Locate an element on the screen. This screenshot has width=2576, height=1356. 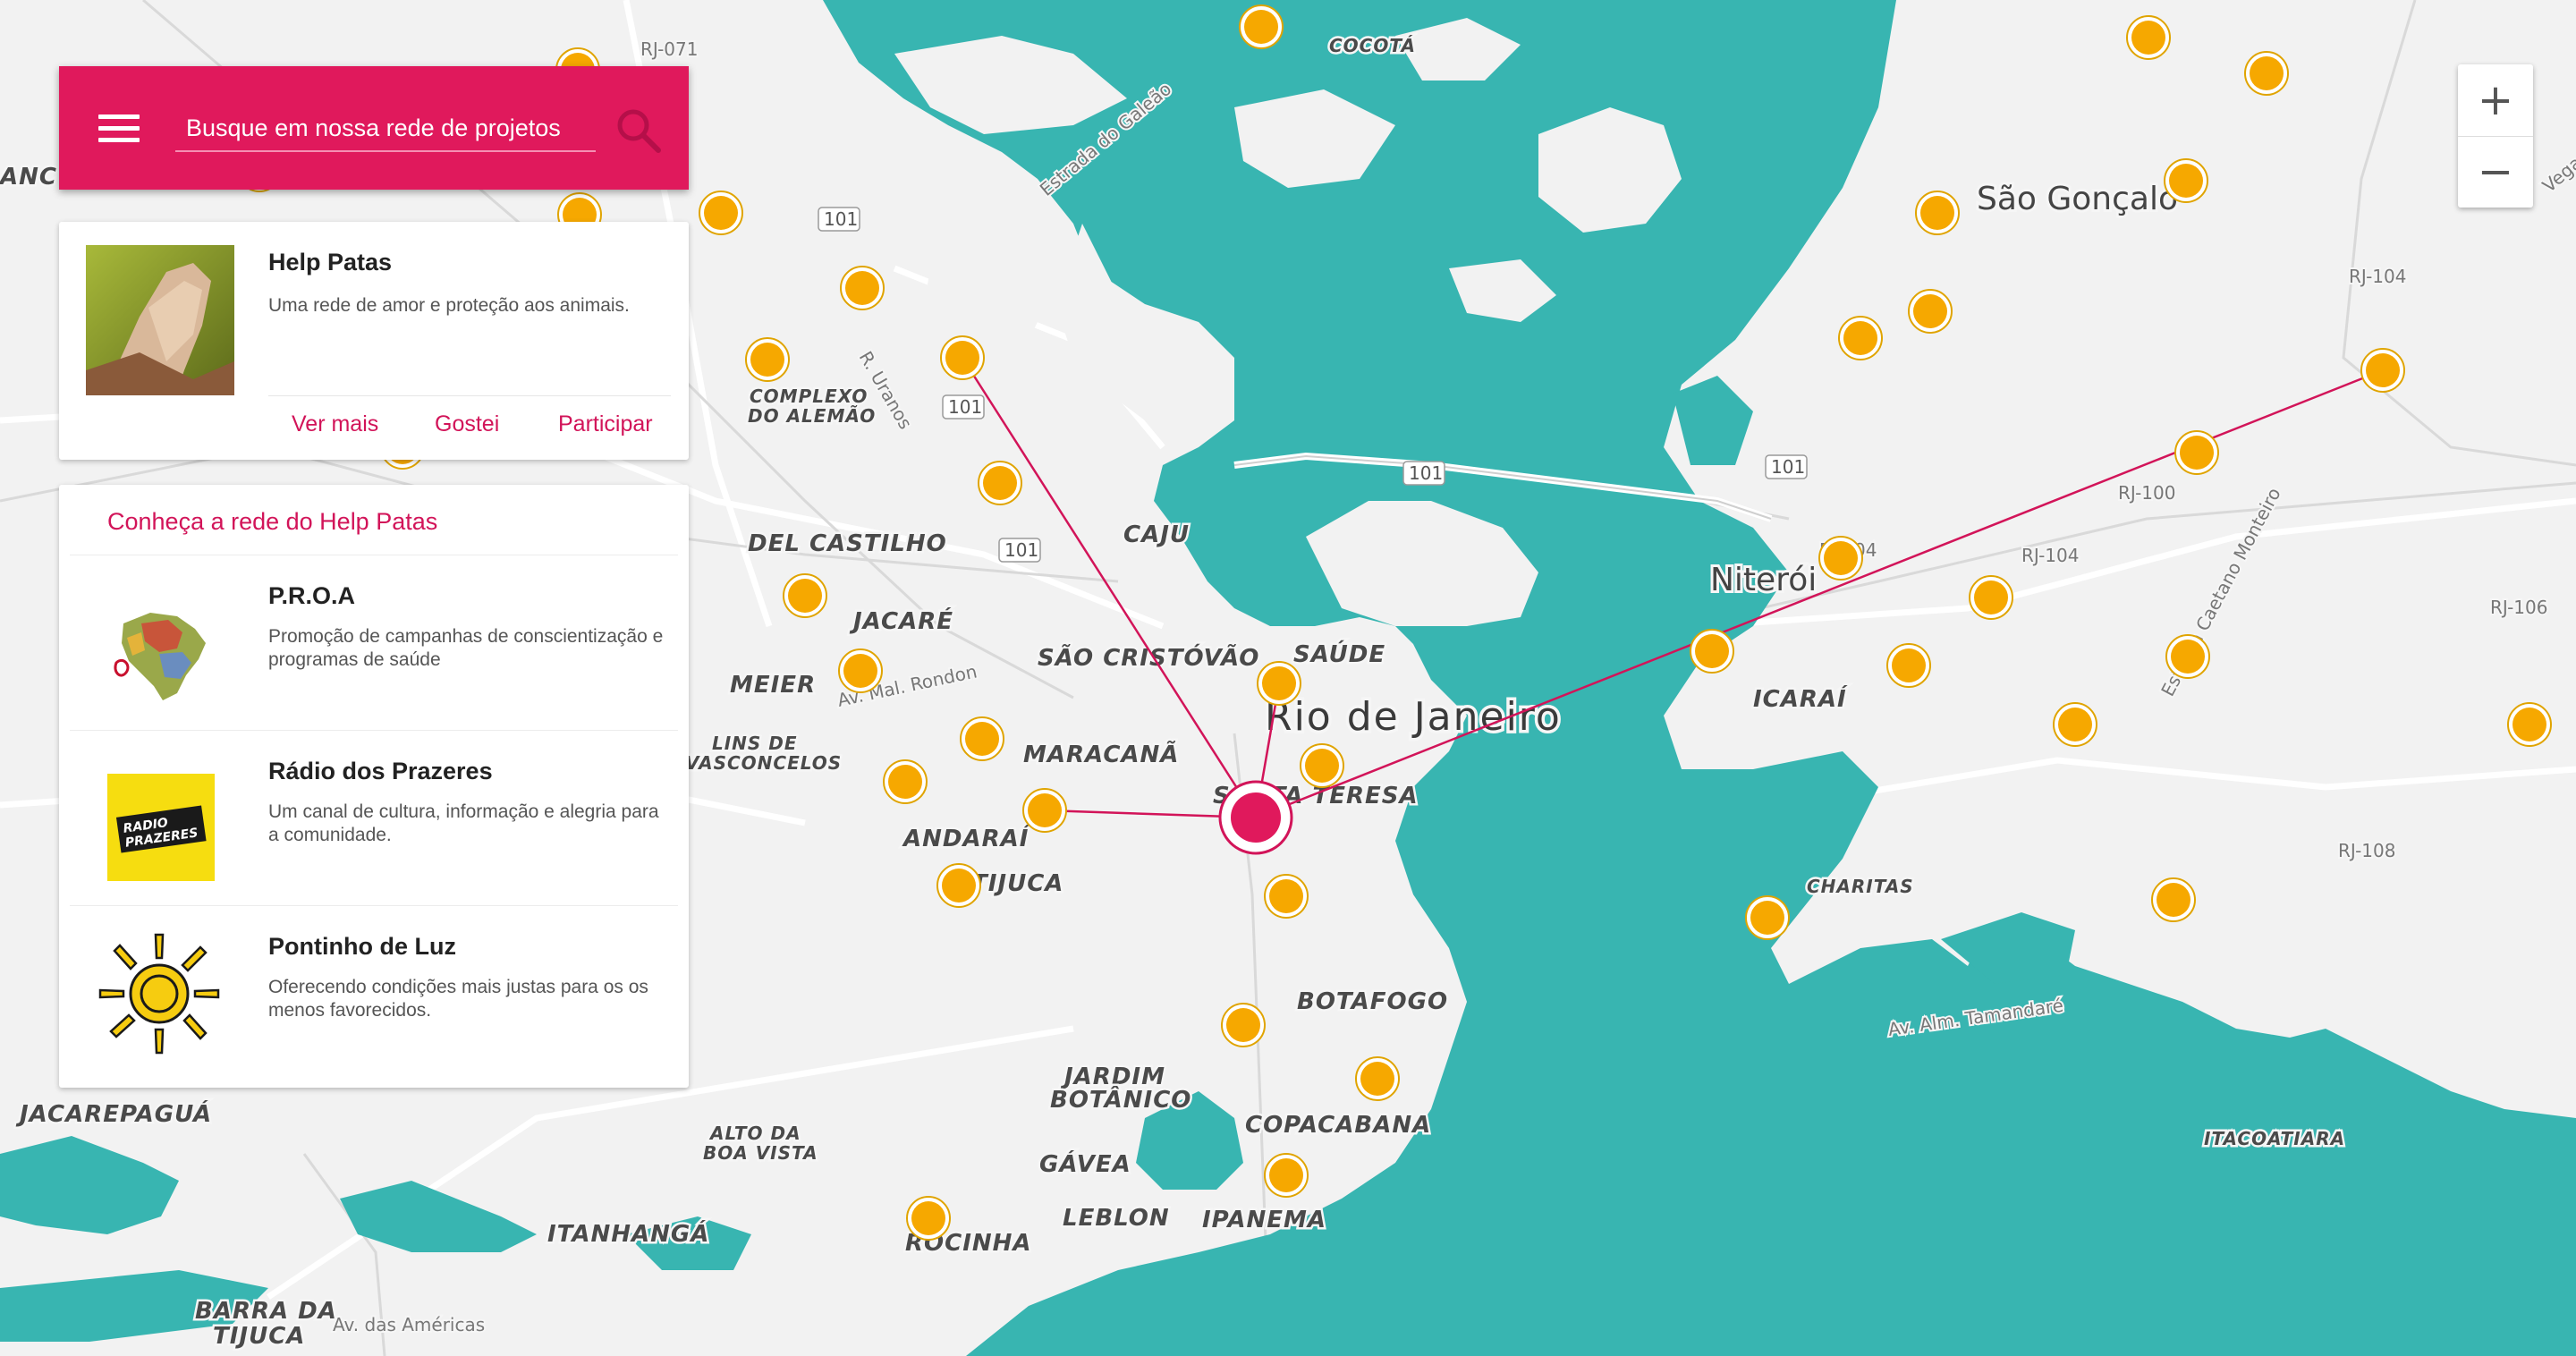
place-label: MEIER is located at coordinates (773, 685).